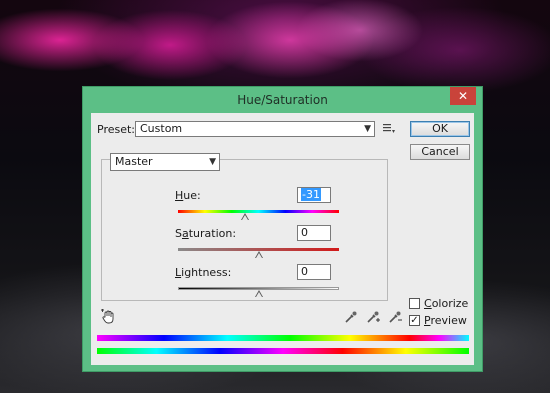 The image size is (550, 393). Describe the element at coordinates (440, 152) in the screenshot. I see `cancel-button: Cancel` at that location.